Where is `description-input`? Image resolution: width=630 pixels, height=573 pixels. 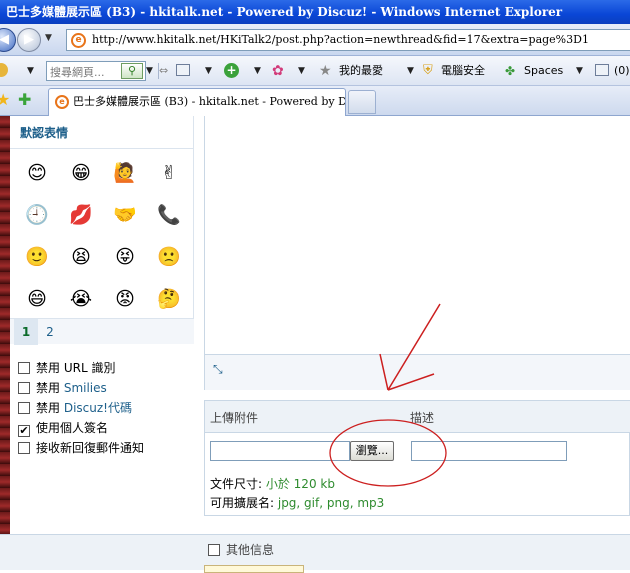 description-input is located at coordinates (489, 451).